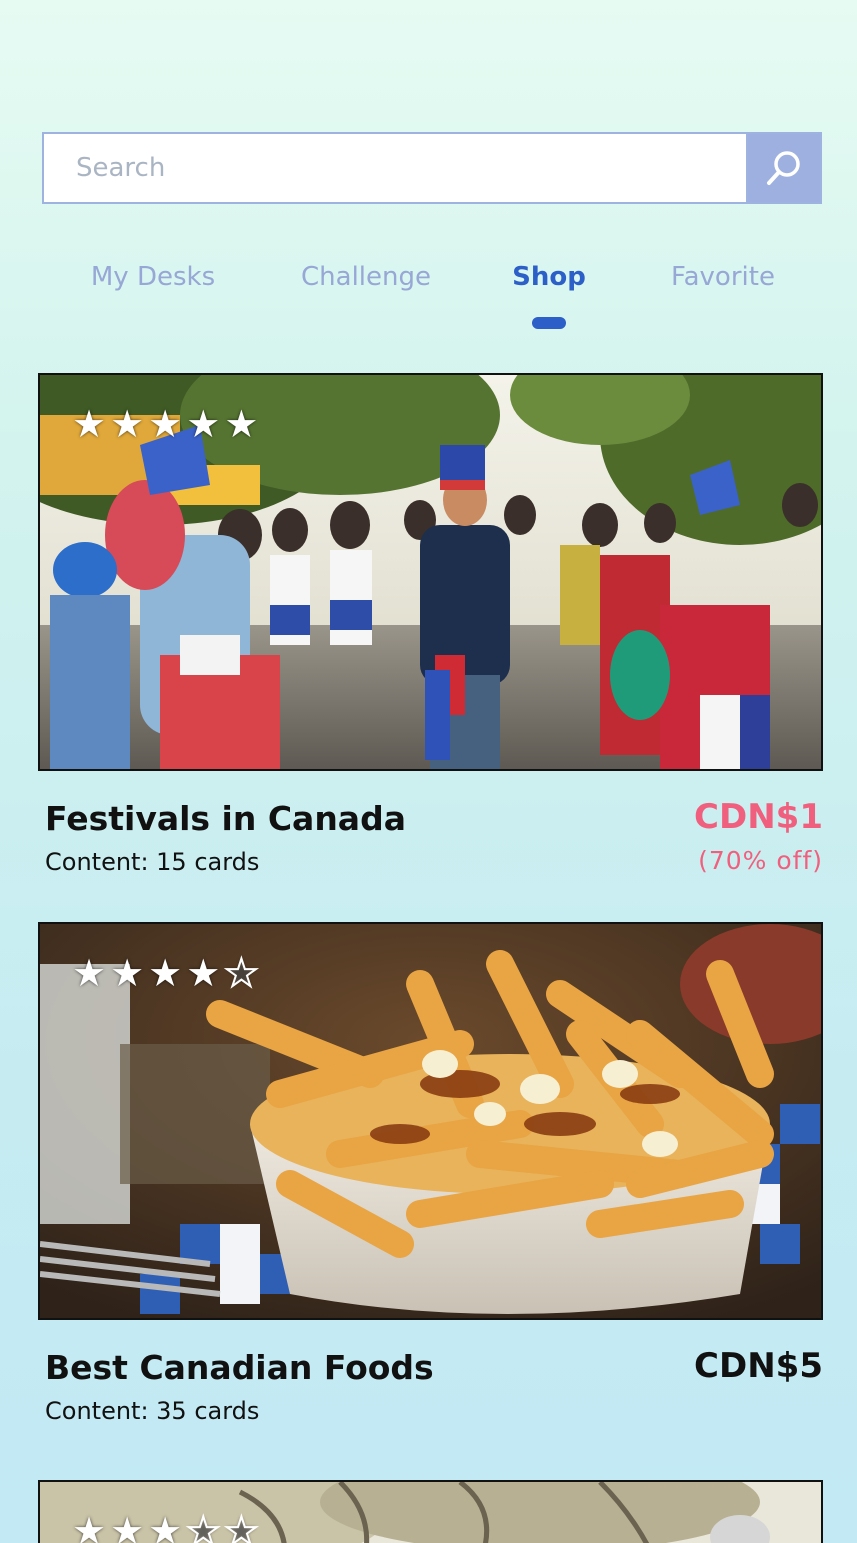  I want to click on search-bar, so click(432, 168).